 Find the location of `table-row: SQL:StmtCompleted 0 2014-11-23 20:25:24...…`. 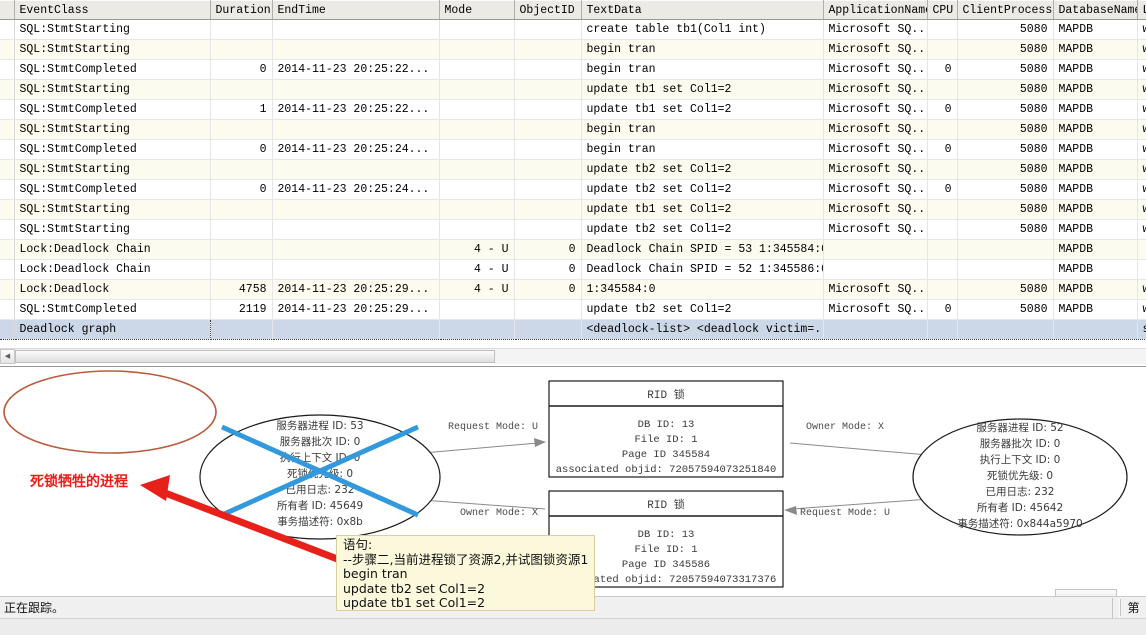

table-row: SQL:StmtCompleted 0 2014-11-23 20:25:24...… is located at coordinates (573, 149).